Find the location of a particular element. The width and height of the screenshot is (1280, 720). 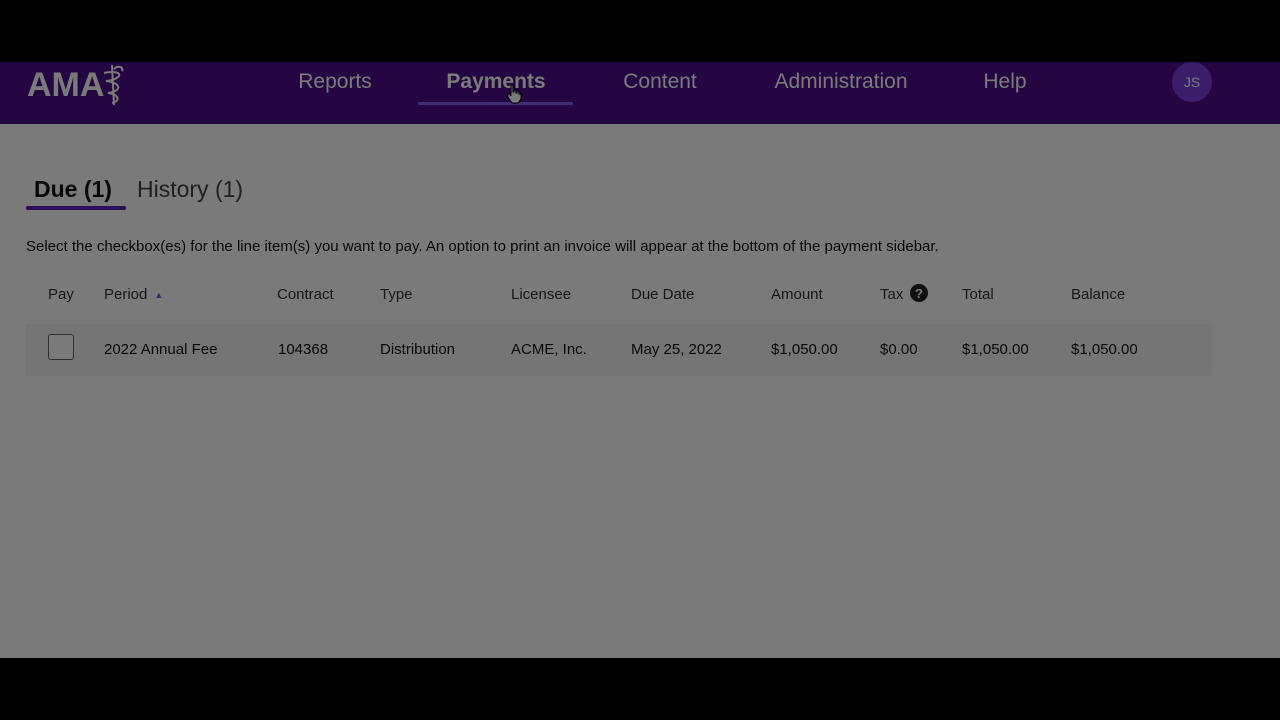

column-header-licensee: Licensee is located at coordinates (541, 294).